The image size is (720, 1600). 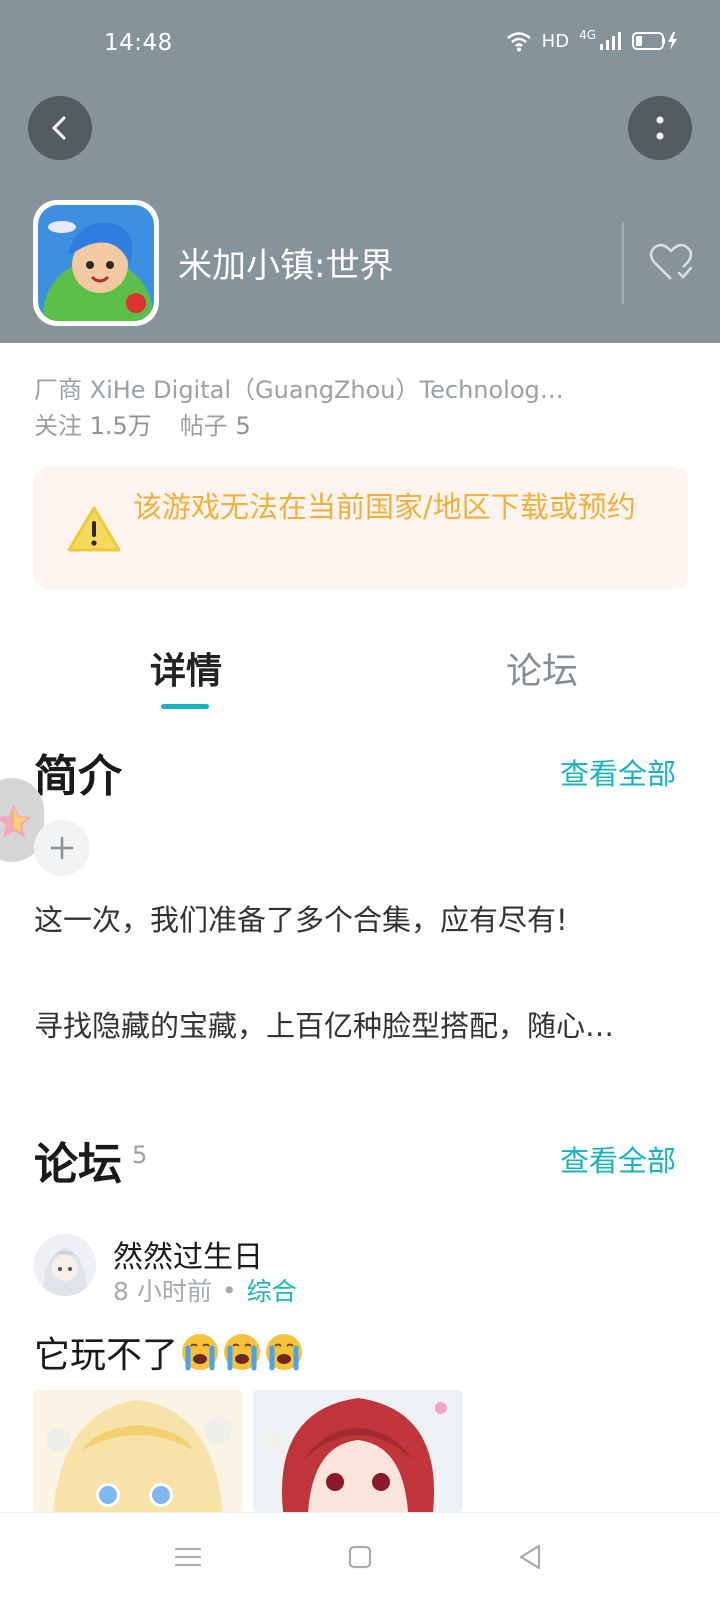 I want to click on forum-count: 5, so click(x=140, y=1155).